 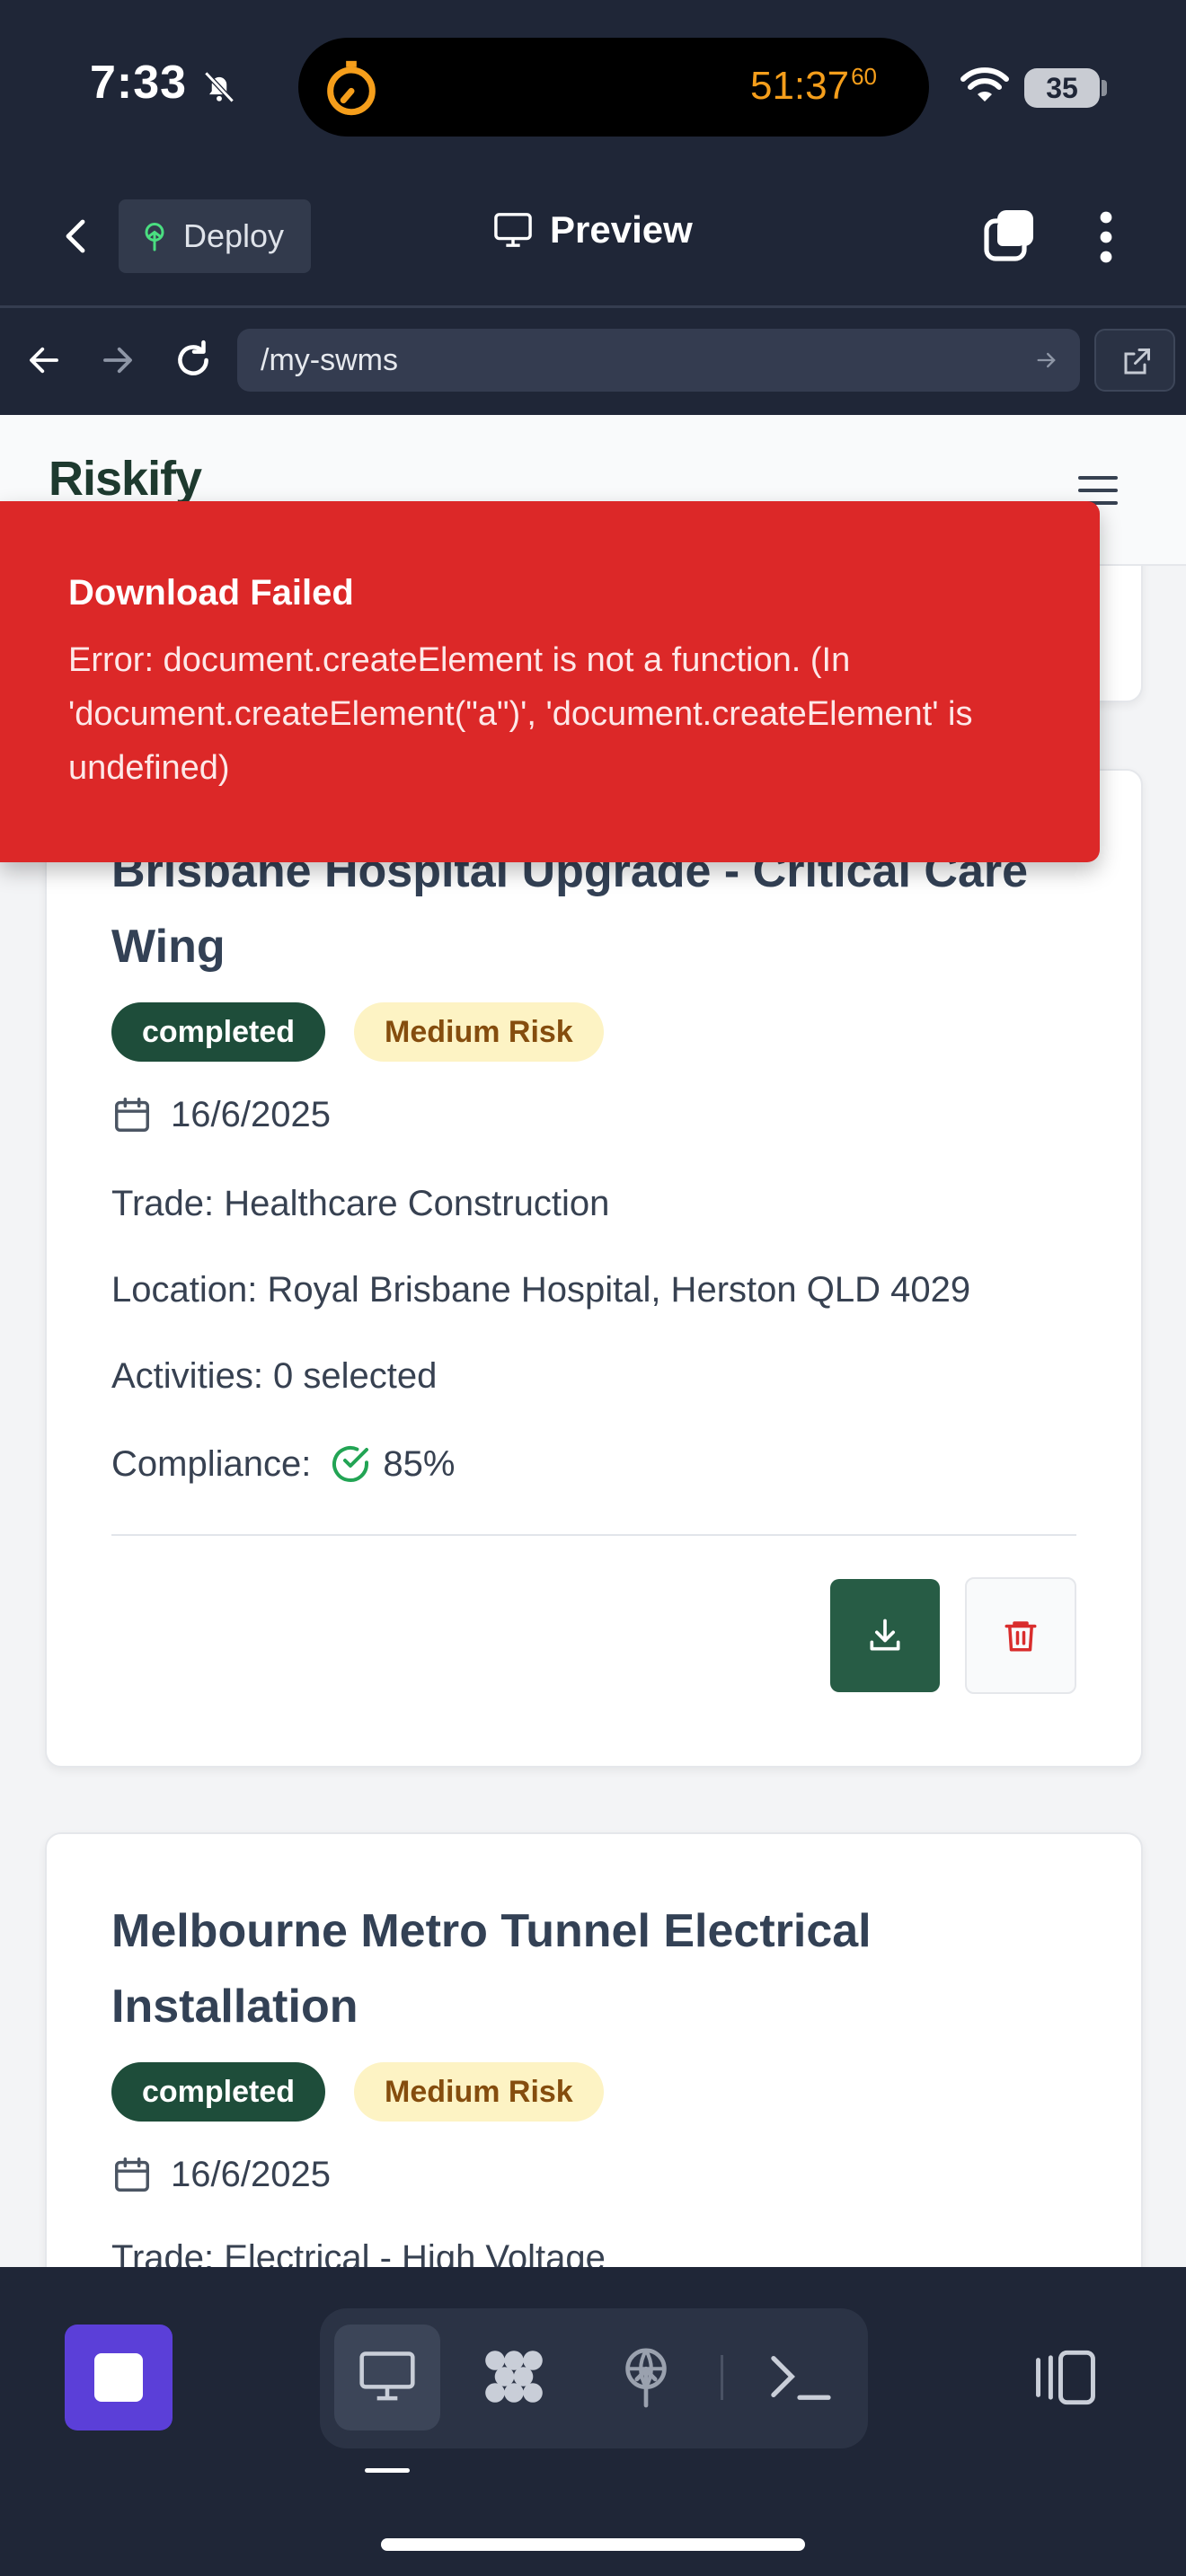 What do you see at coordinates (274, 1376) in the screenshot?
I see `activities-text: Activities: 0 selected` at bounding box center [274, 1376].